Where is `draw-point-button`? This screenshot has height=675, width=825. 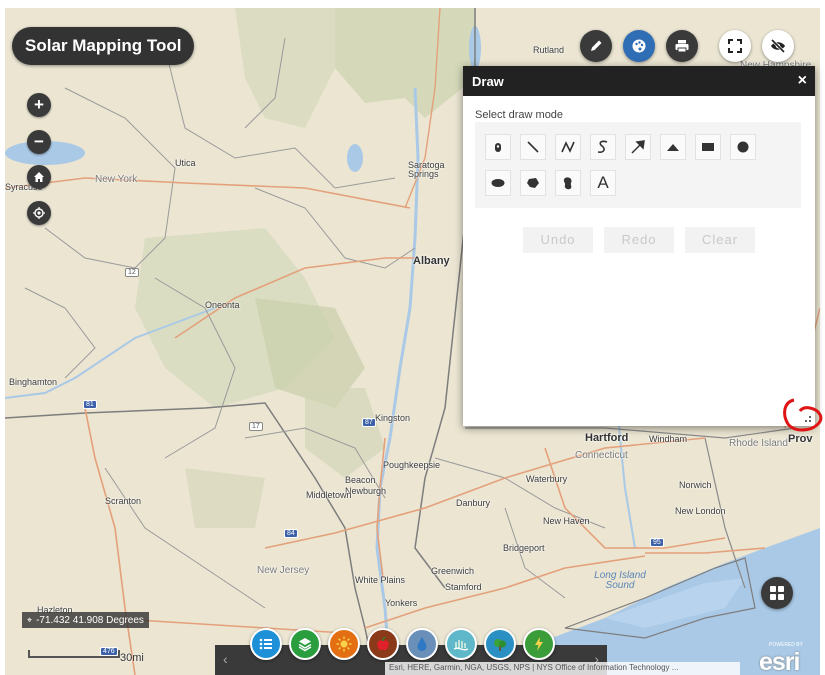
draw-point-button is located at coordinates (498, 147).